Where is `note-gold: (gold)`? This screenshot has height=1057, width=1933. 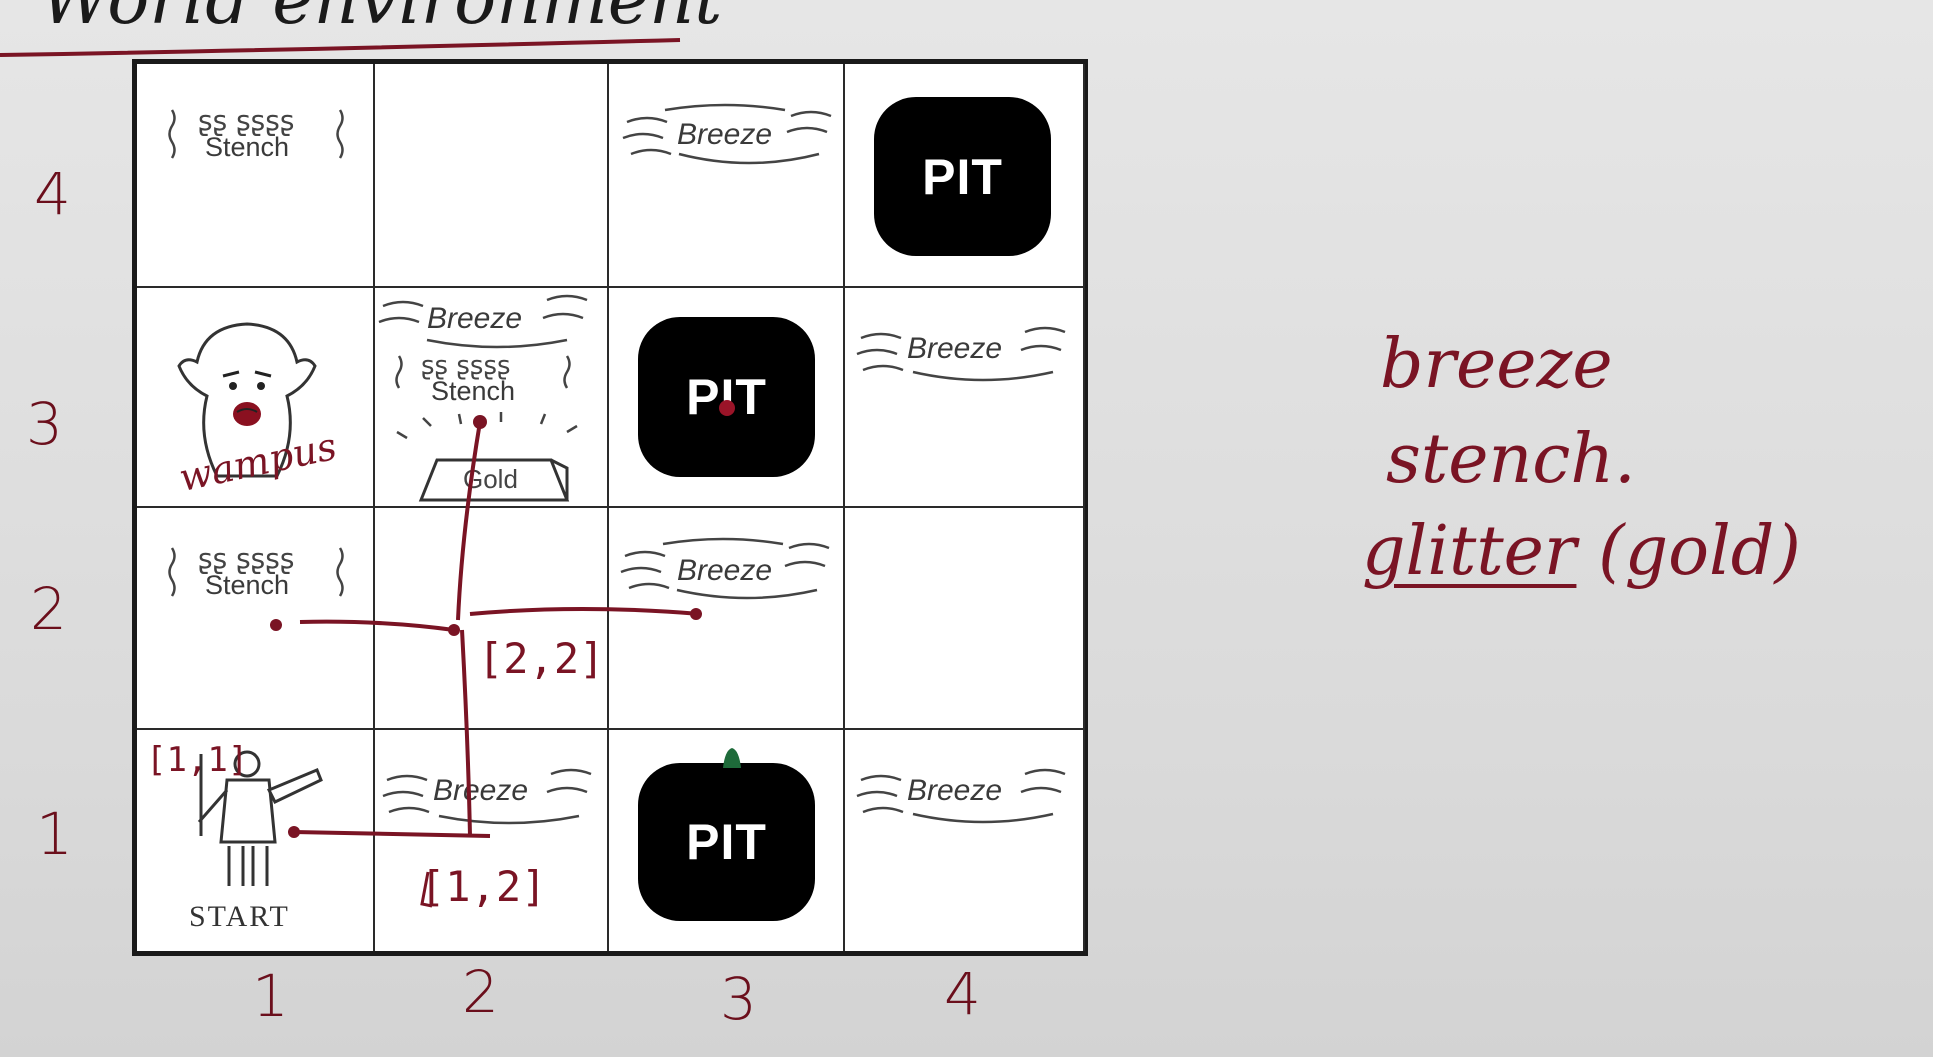
note-gold: (gold) is located at coordinates (1699, 551).